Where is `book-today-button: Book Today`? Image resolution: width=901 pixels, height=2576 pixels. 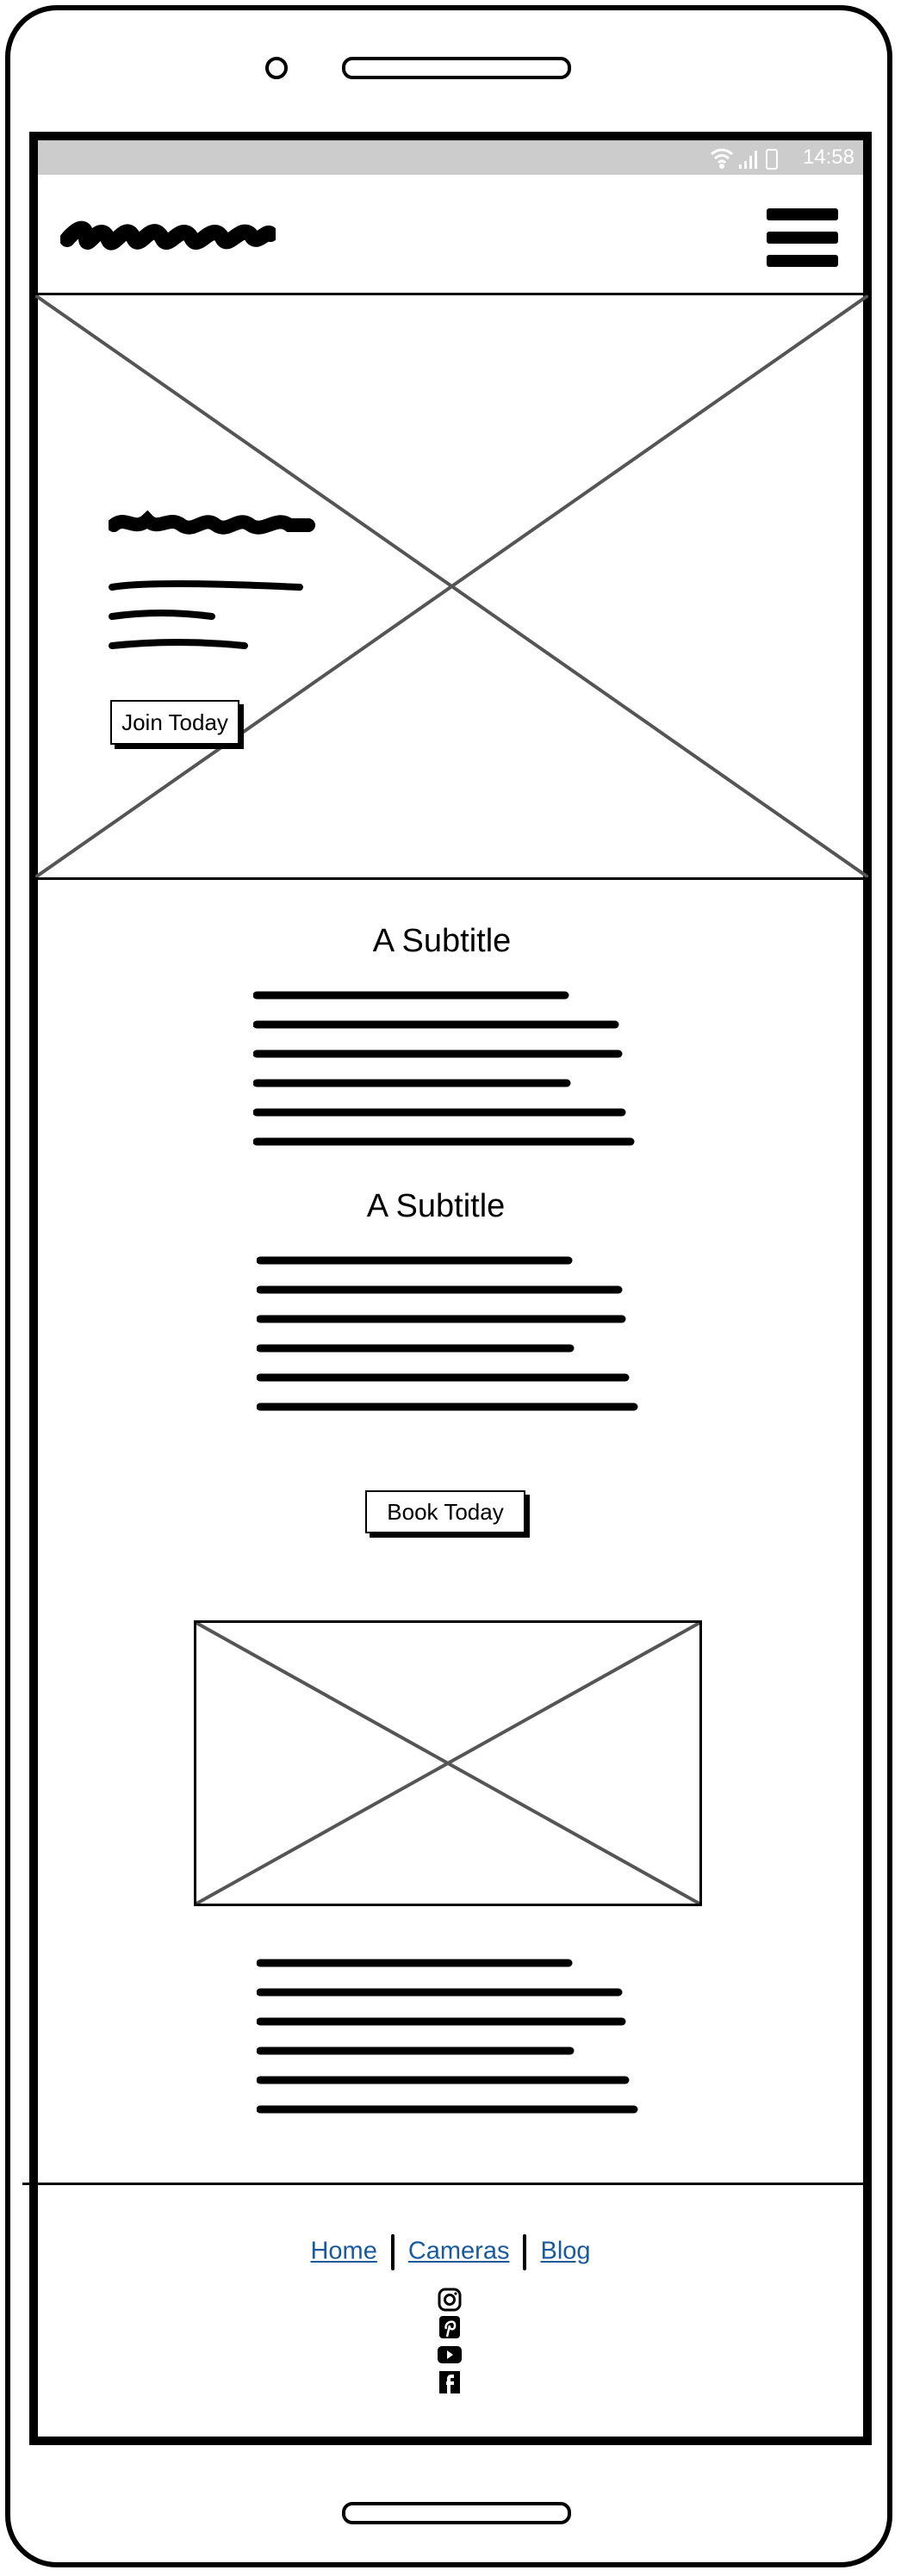
book-today-button: Book Today is located at coordinates (445, 1511).